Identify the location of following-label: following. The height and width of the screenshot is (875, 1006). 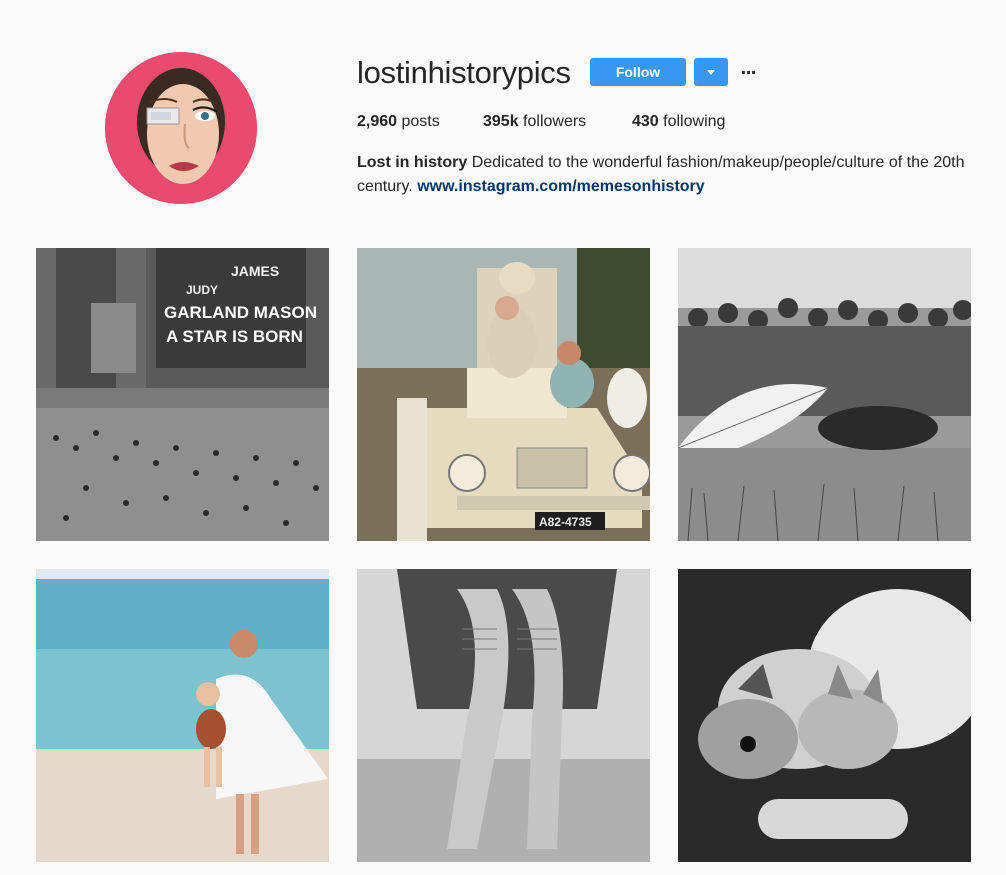
(694, 121).